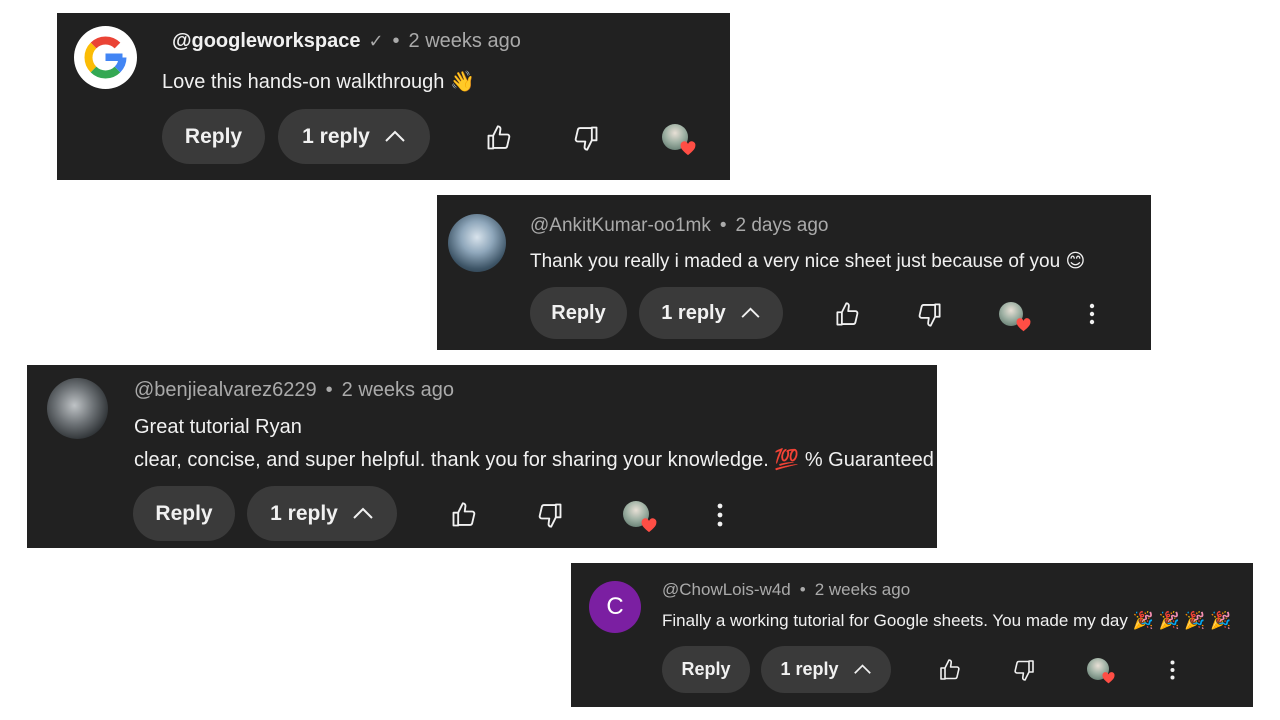 This screenshot has height=720, width=1280. What do you see at coordinates (225, 390) in the screenshot?
I see `comment-author: @benjiealvarez6229` at bounding box center [225, 390].